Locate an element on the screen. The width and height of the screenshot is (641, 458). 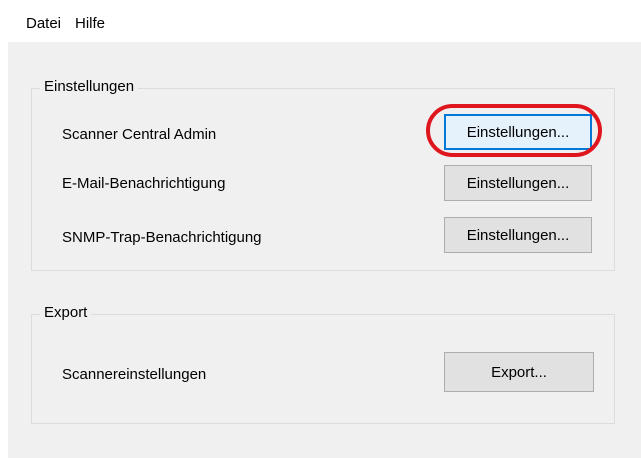
menu-datei: Datei is located at coordinates (43, 23).